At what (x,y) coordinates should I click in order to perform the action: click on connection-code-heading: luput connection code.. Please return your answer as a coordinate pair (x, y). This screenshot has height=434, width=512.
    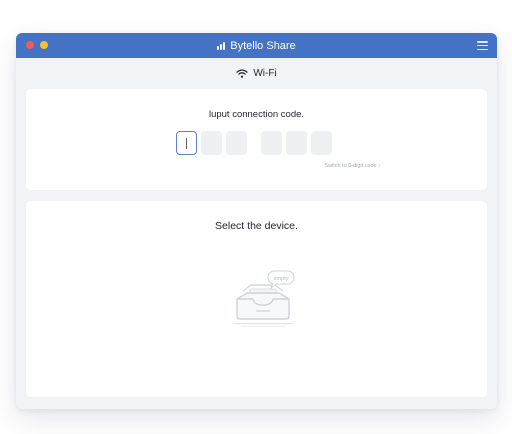
    Looking at the image, I should click on (256, 114).